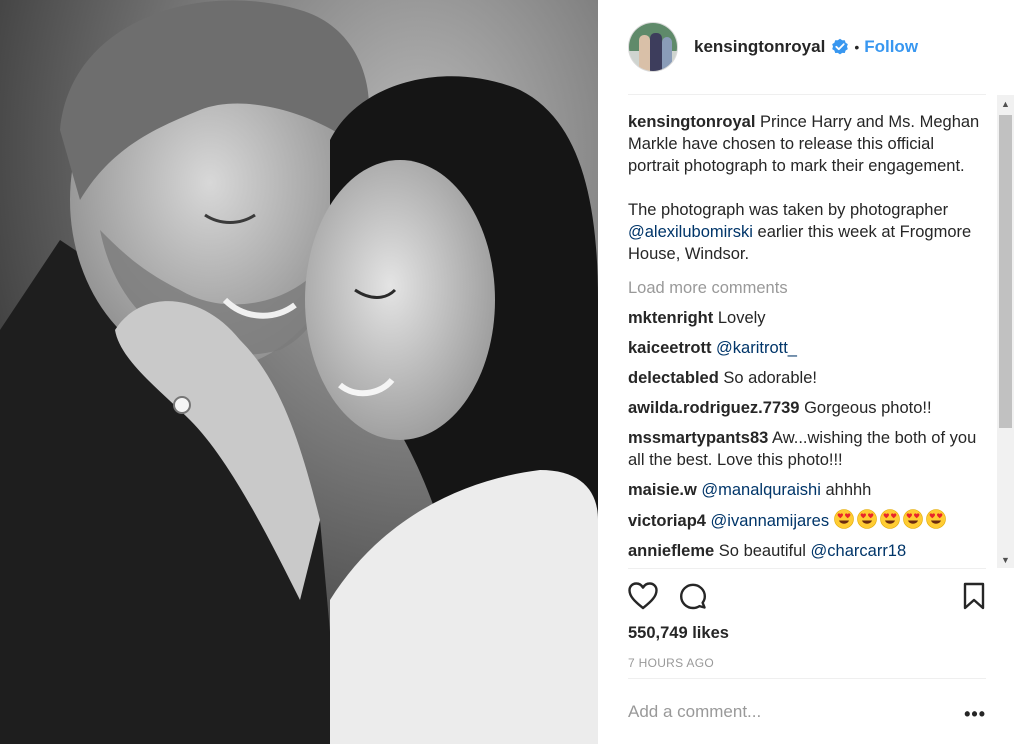 The width and height of the screenshot is (1016, 744). Describe the element at coordinates (807, 568) in the screenshot. I see `actions-divider` at that location.